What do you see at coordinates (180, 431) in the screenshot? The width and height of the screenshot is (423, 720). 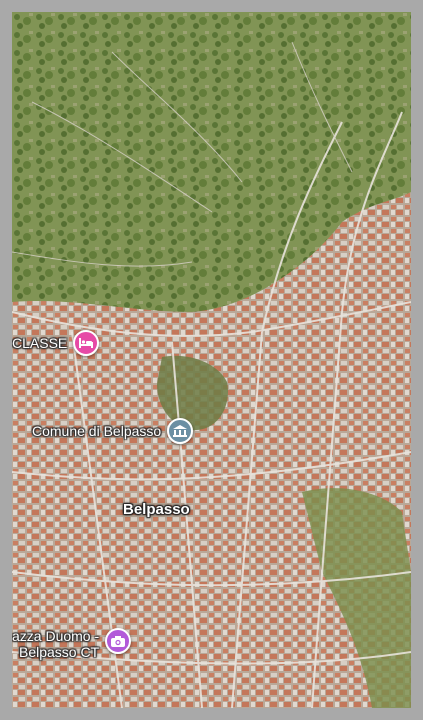 I see `government-building-icon` at bounding box center [180, 431].